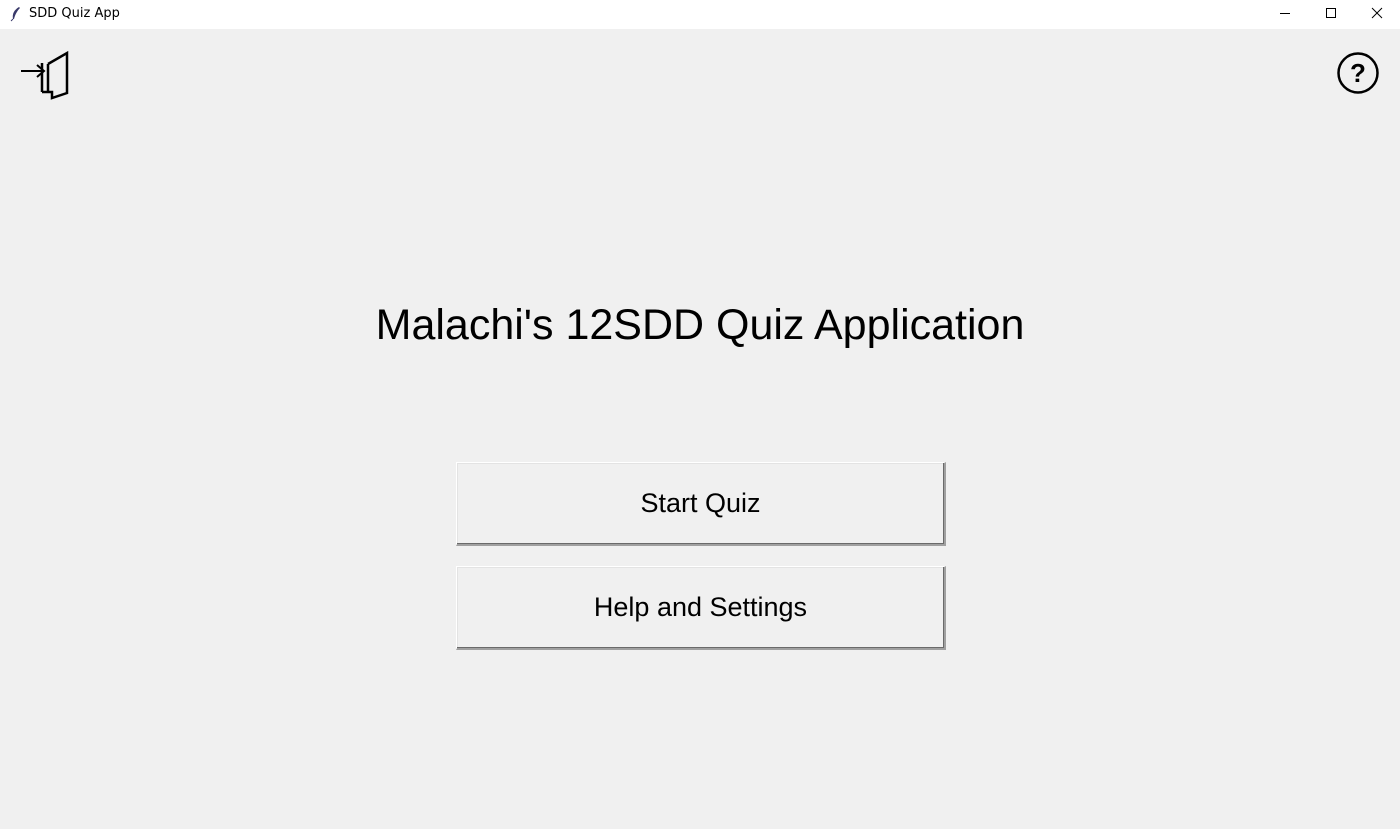  I want to click on minimize-button, so click(1285, 14).